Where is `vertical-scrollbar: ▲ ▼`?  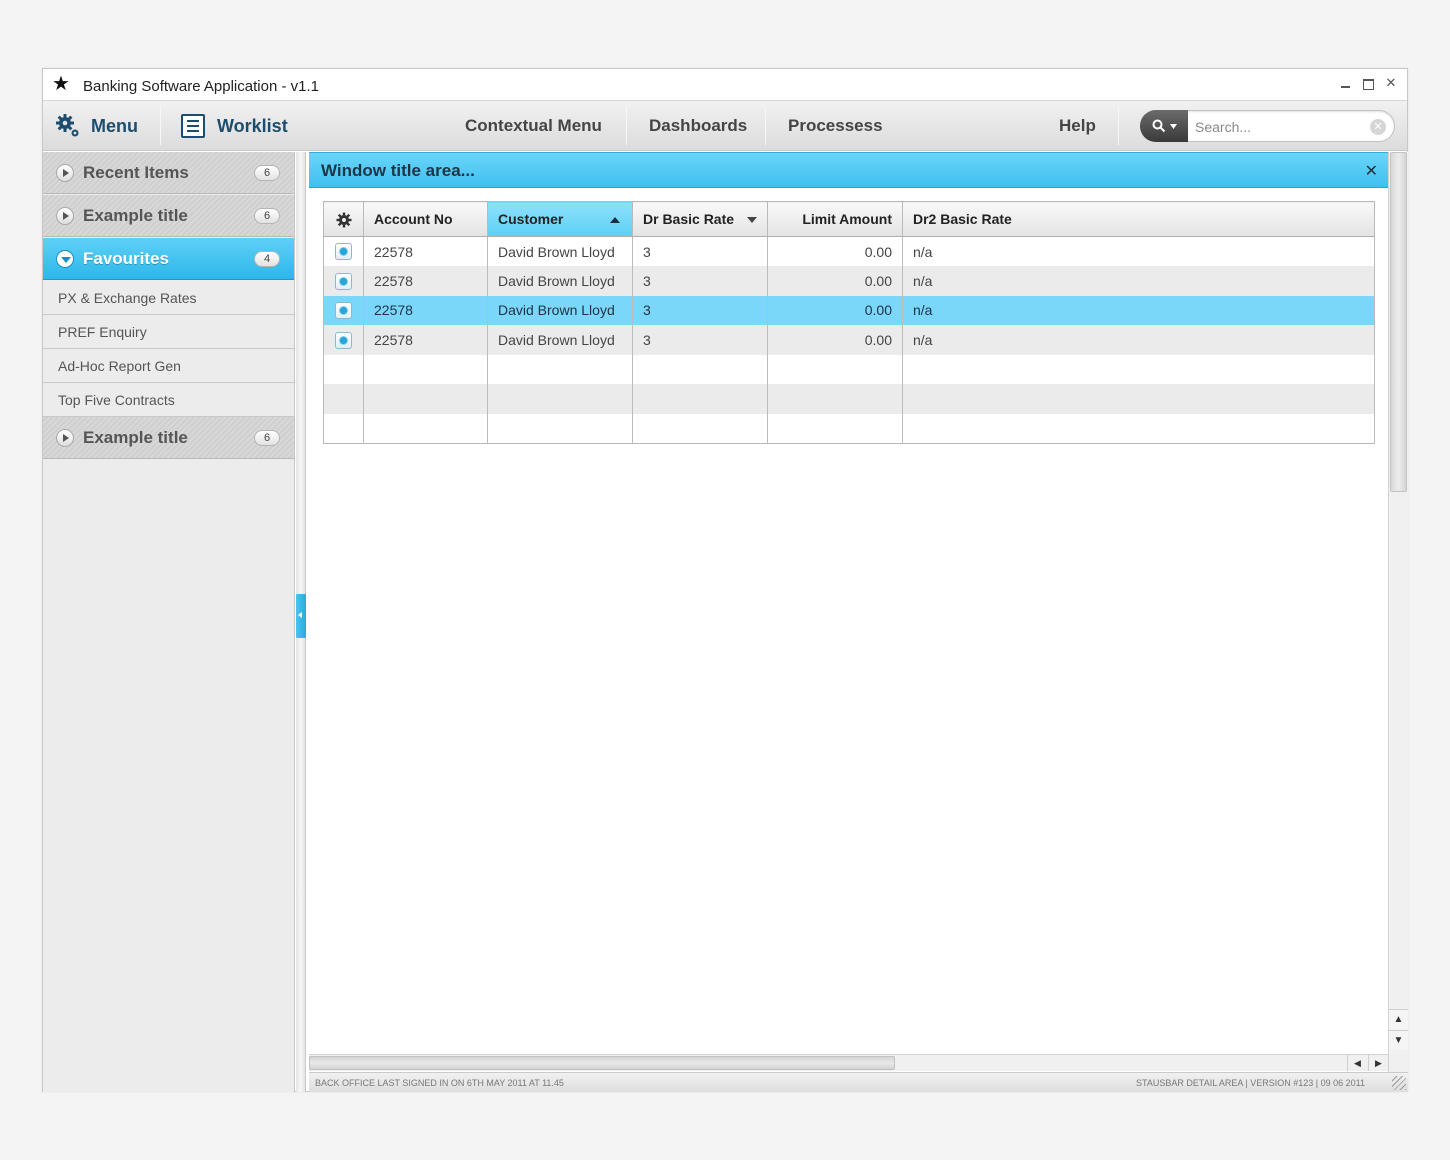 vertical-scrollbar: ▲ ▼ is located at coordinates (1398, 622).